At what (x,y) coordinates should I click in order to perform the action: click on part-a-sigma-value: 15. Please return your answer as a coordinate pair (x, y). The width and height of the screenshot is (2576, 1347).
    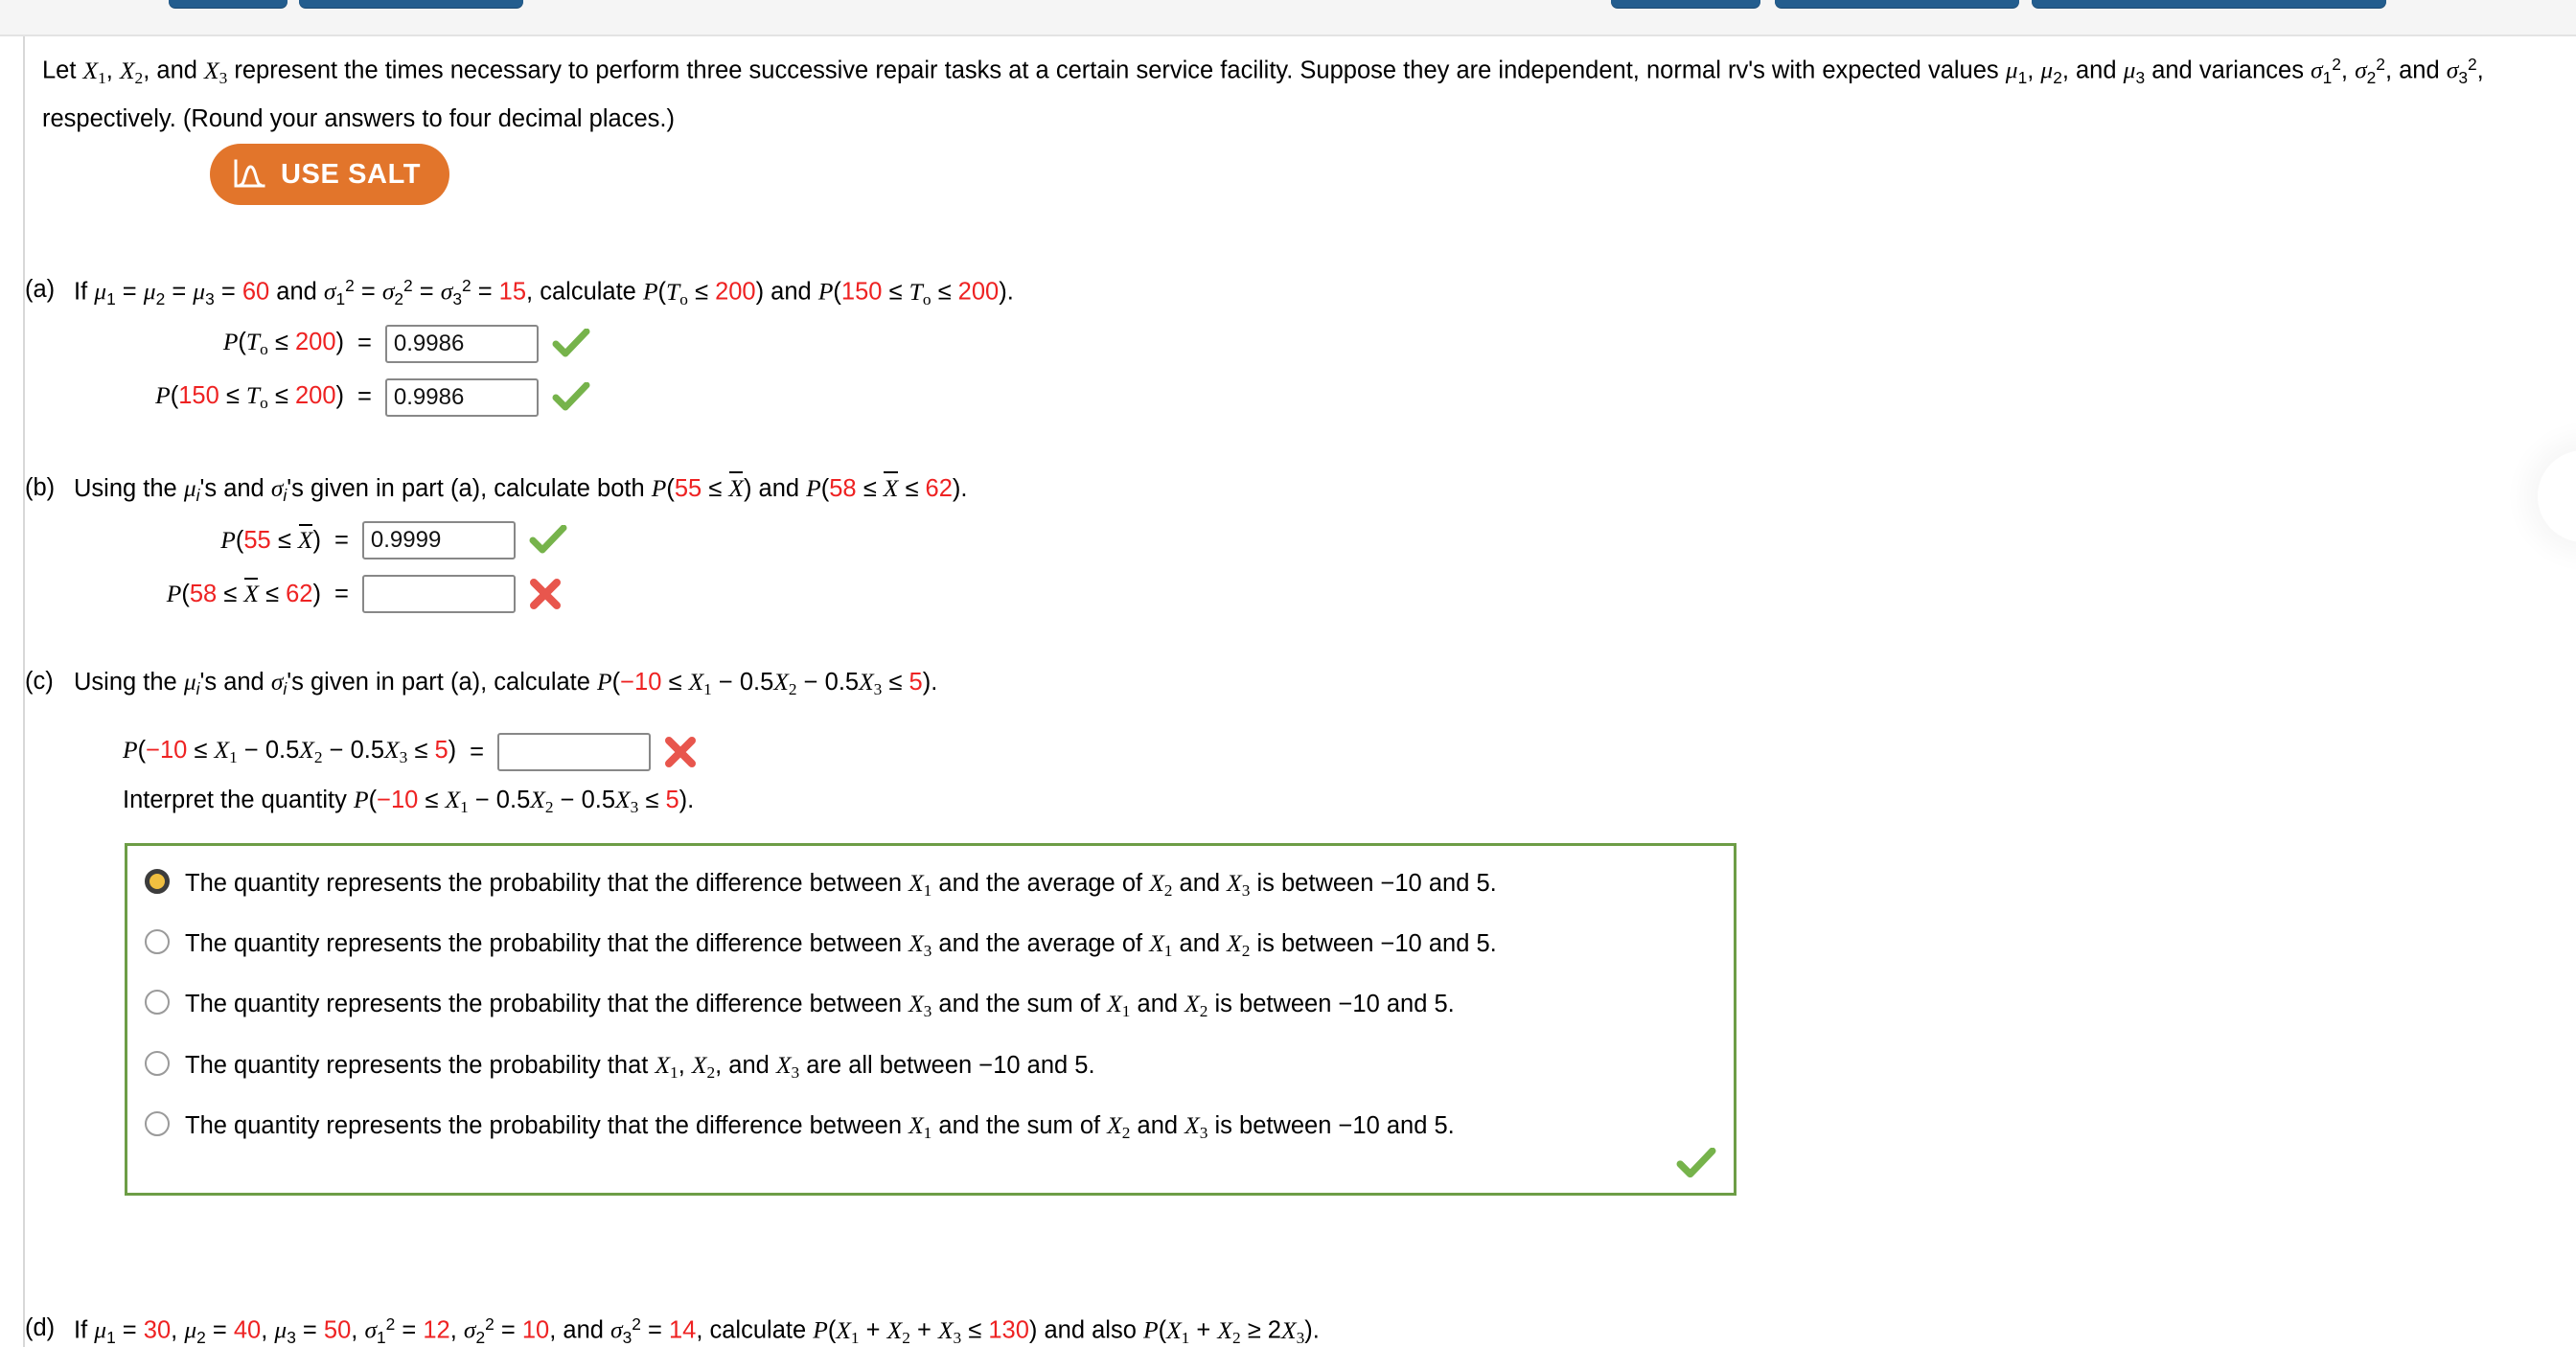
    Looking at the image, I should click on (512, 292).